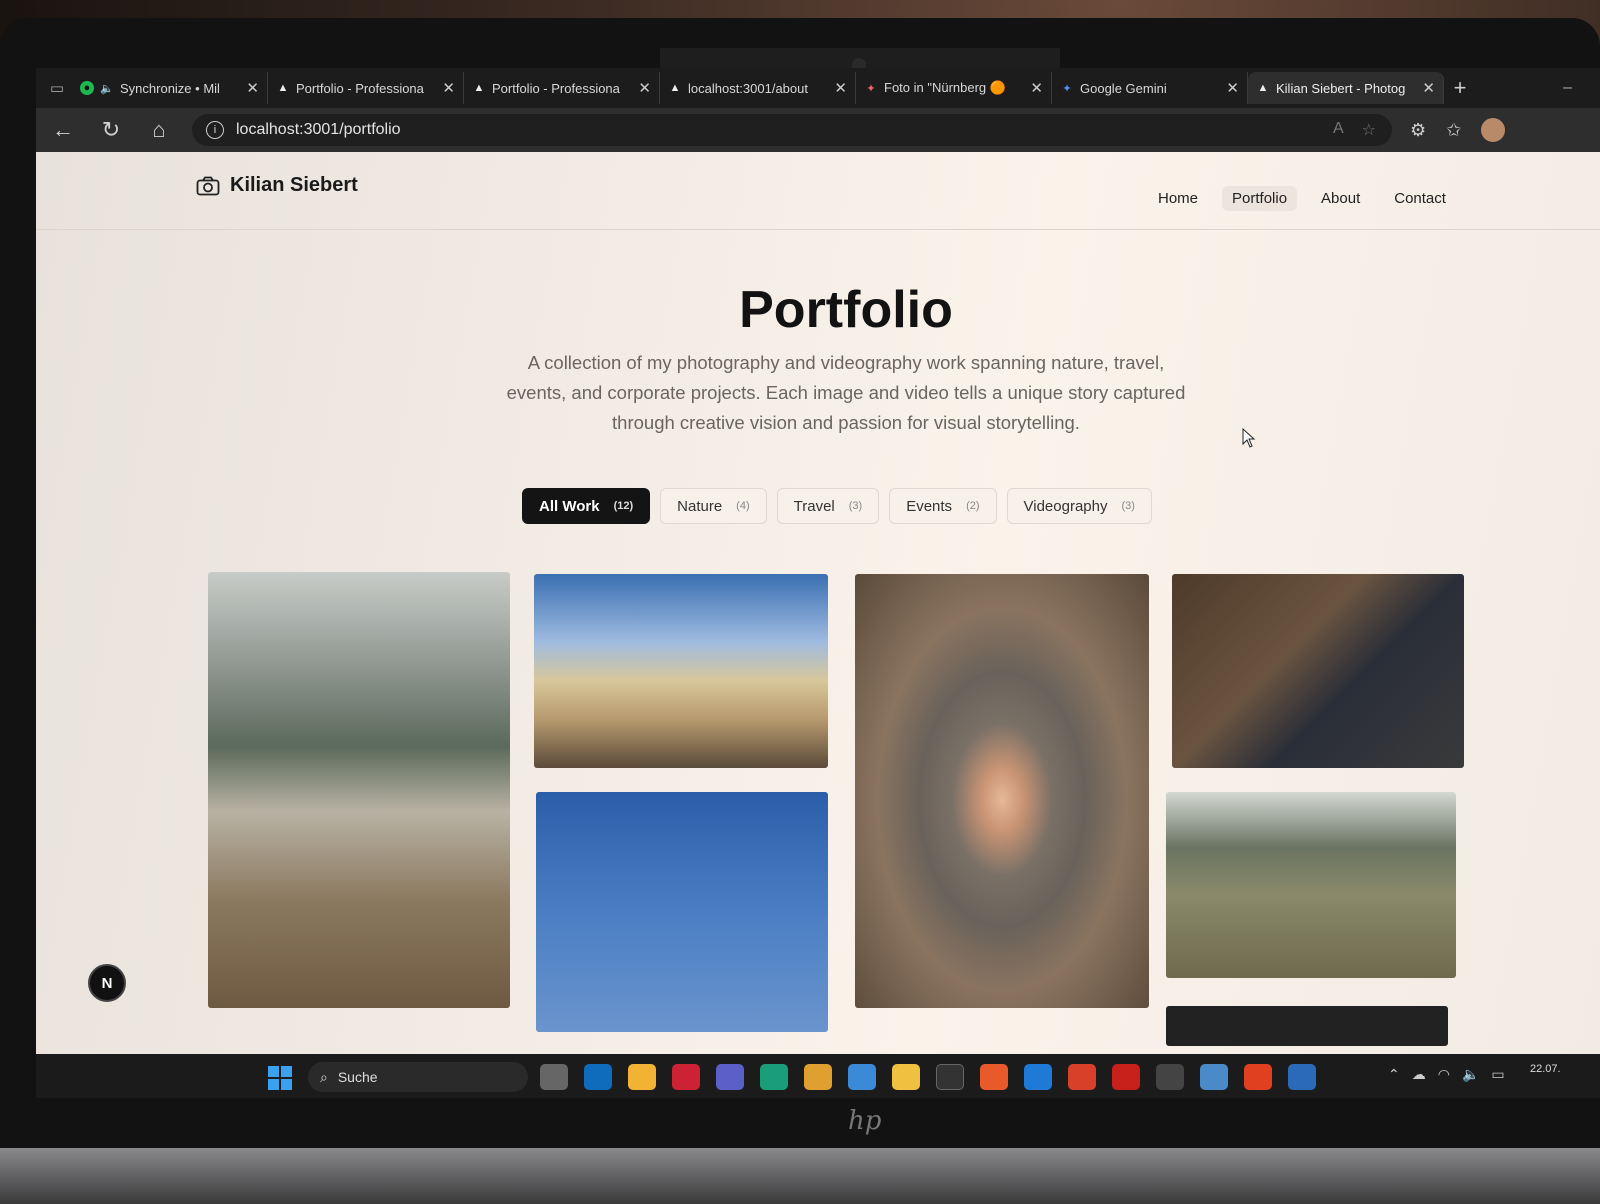 The image size is (1600, 1204). I want to click on speaker-icon: 🔈, so click(107, 88).